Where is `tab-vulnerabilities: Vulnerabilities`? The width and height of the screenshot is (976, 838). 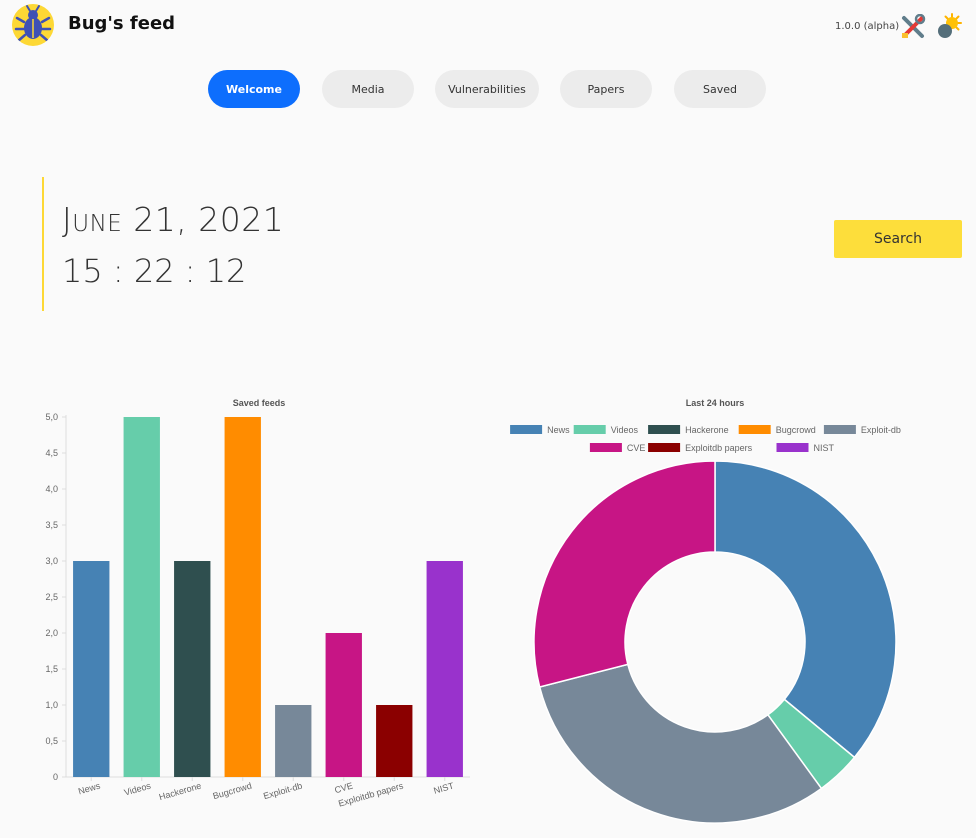
tab-vulnerabilities: Vulnerabilities is located at coordinates (487, 89).